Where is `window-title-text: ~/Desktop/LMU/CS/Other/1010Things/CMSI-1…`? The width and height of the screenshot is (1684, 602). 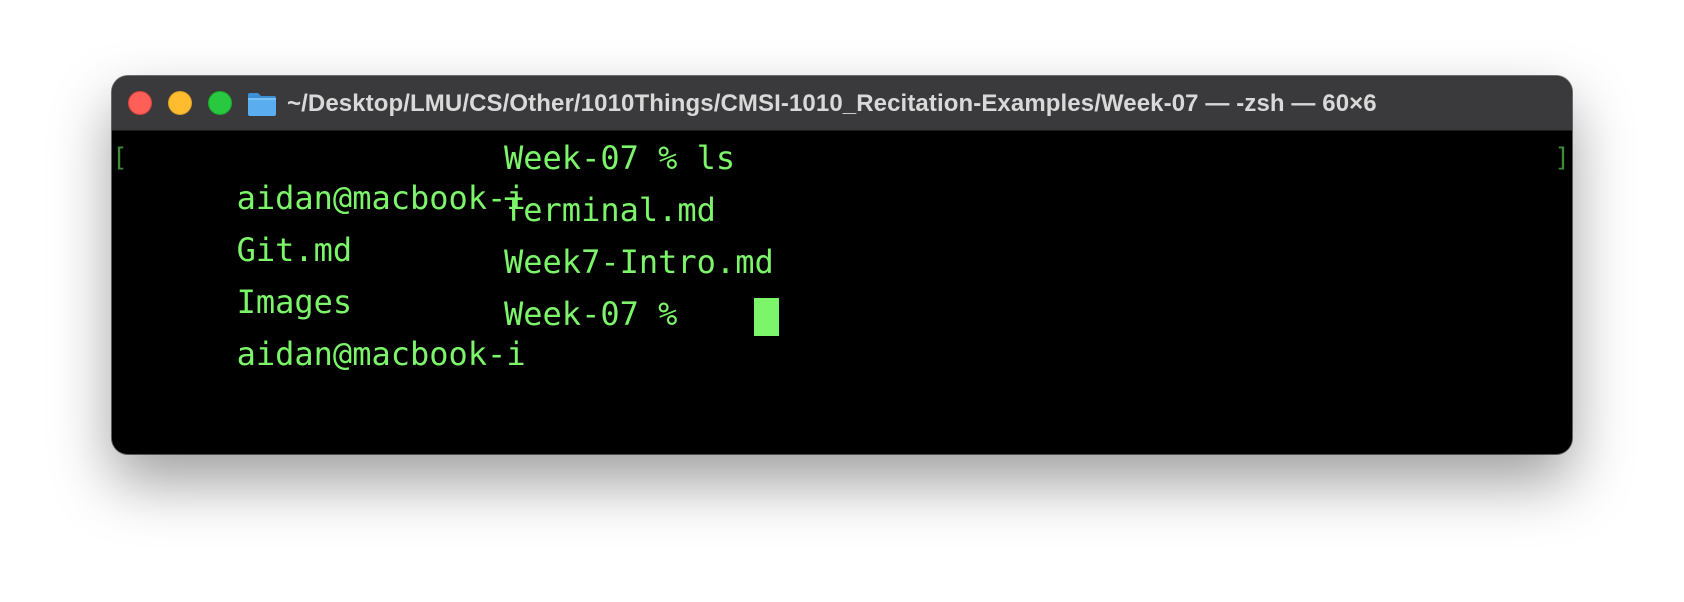
window-title-text: ~/Desktop/LMU/CS/Other/1010Things/CMSI-1… is located at coordinates (832, 103).